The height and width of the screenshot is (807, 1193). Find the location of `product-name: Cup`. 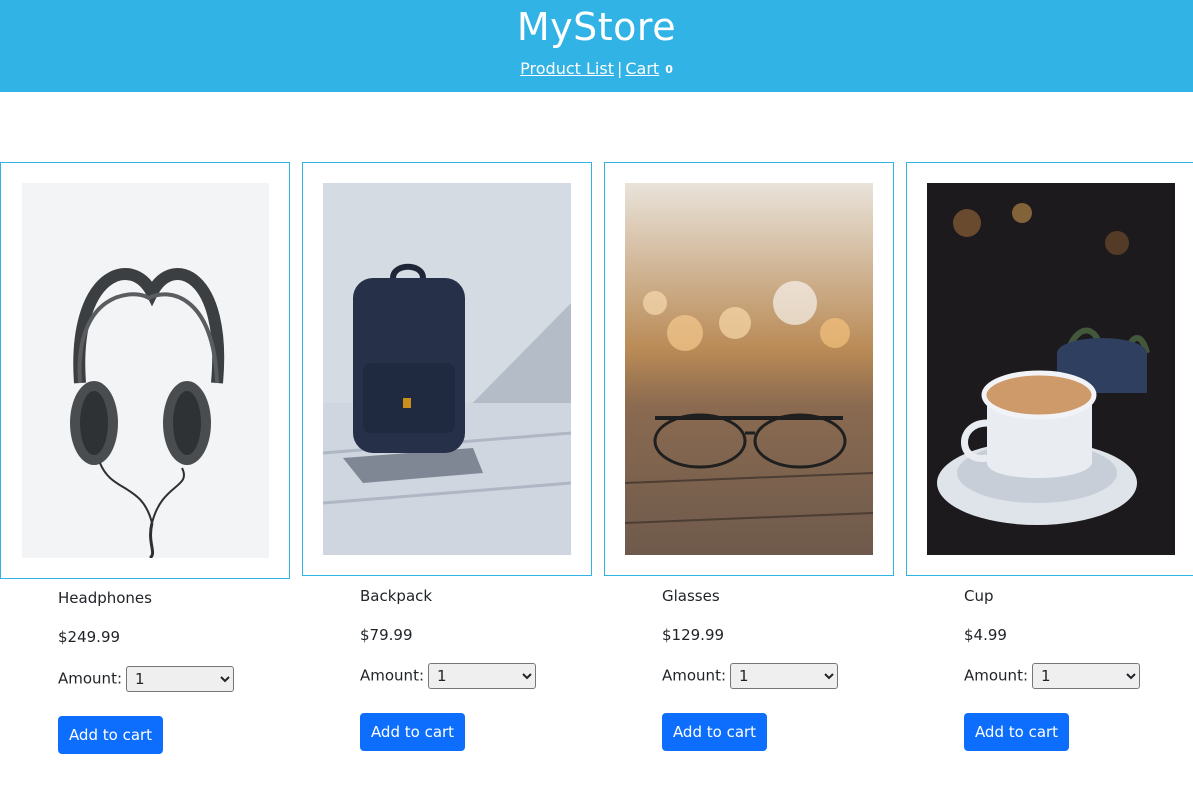

product-name: Cup is located at coordinates (979, 596).